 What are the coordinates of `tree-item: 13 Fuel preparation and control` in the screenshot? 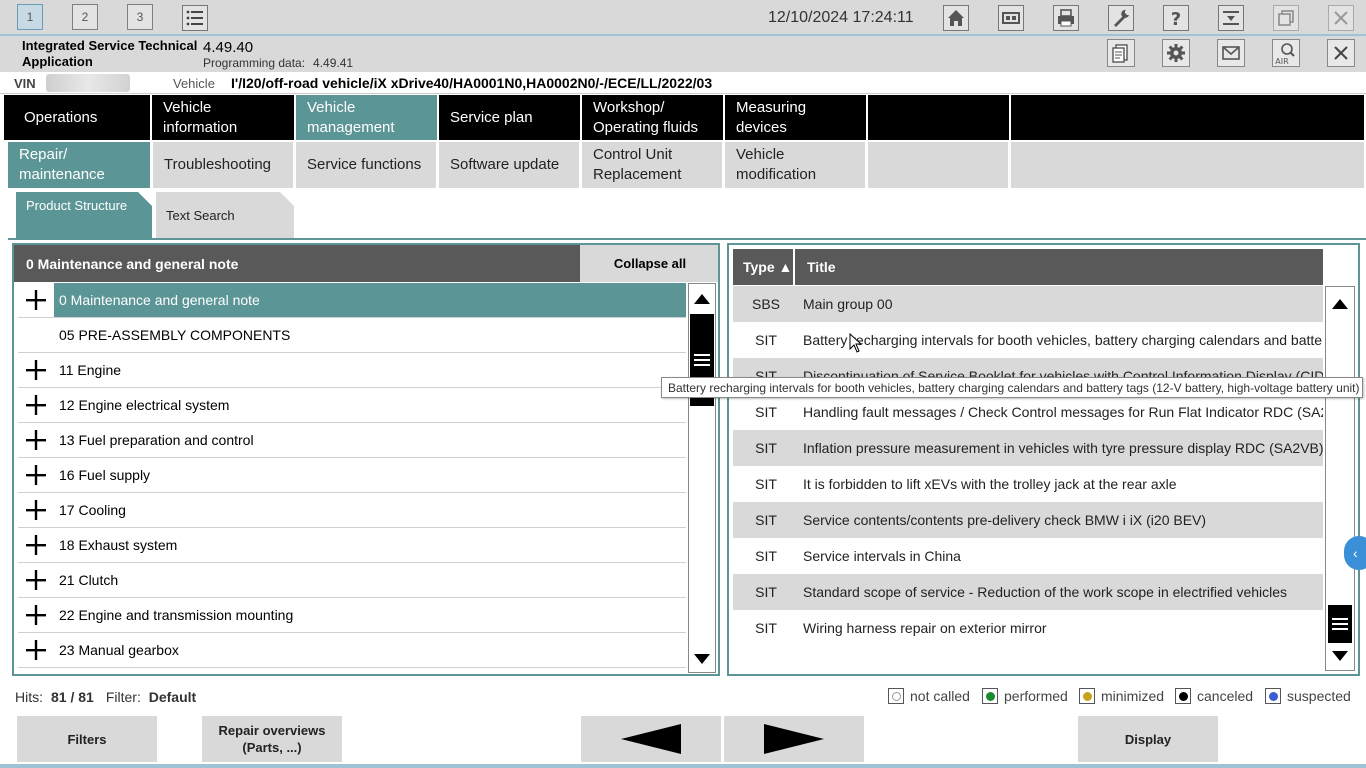 It's located at (352, 440).